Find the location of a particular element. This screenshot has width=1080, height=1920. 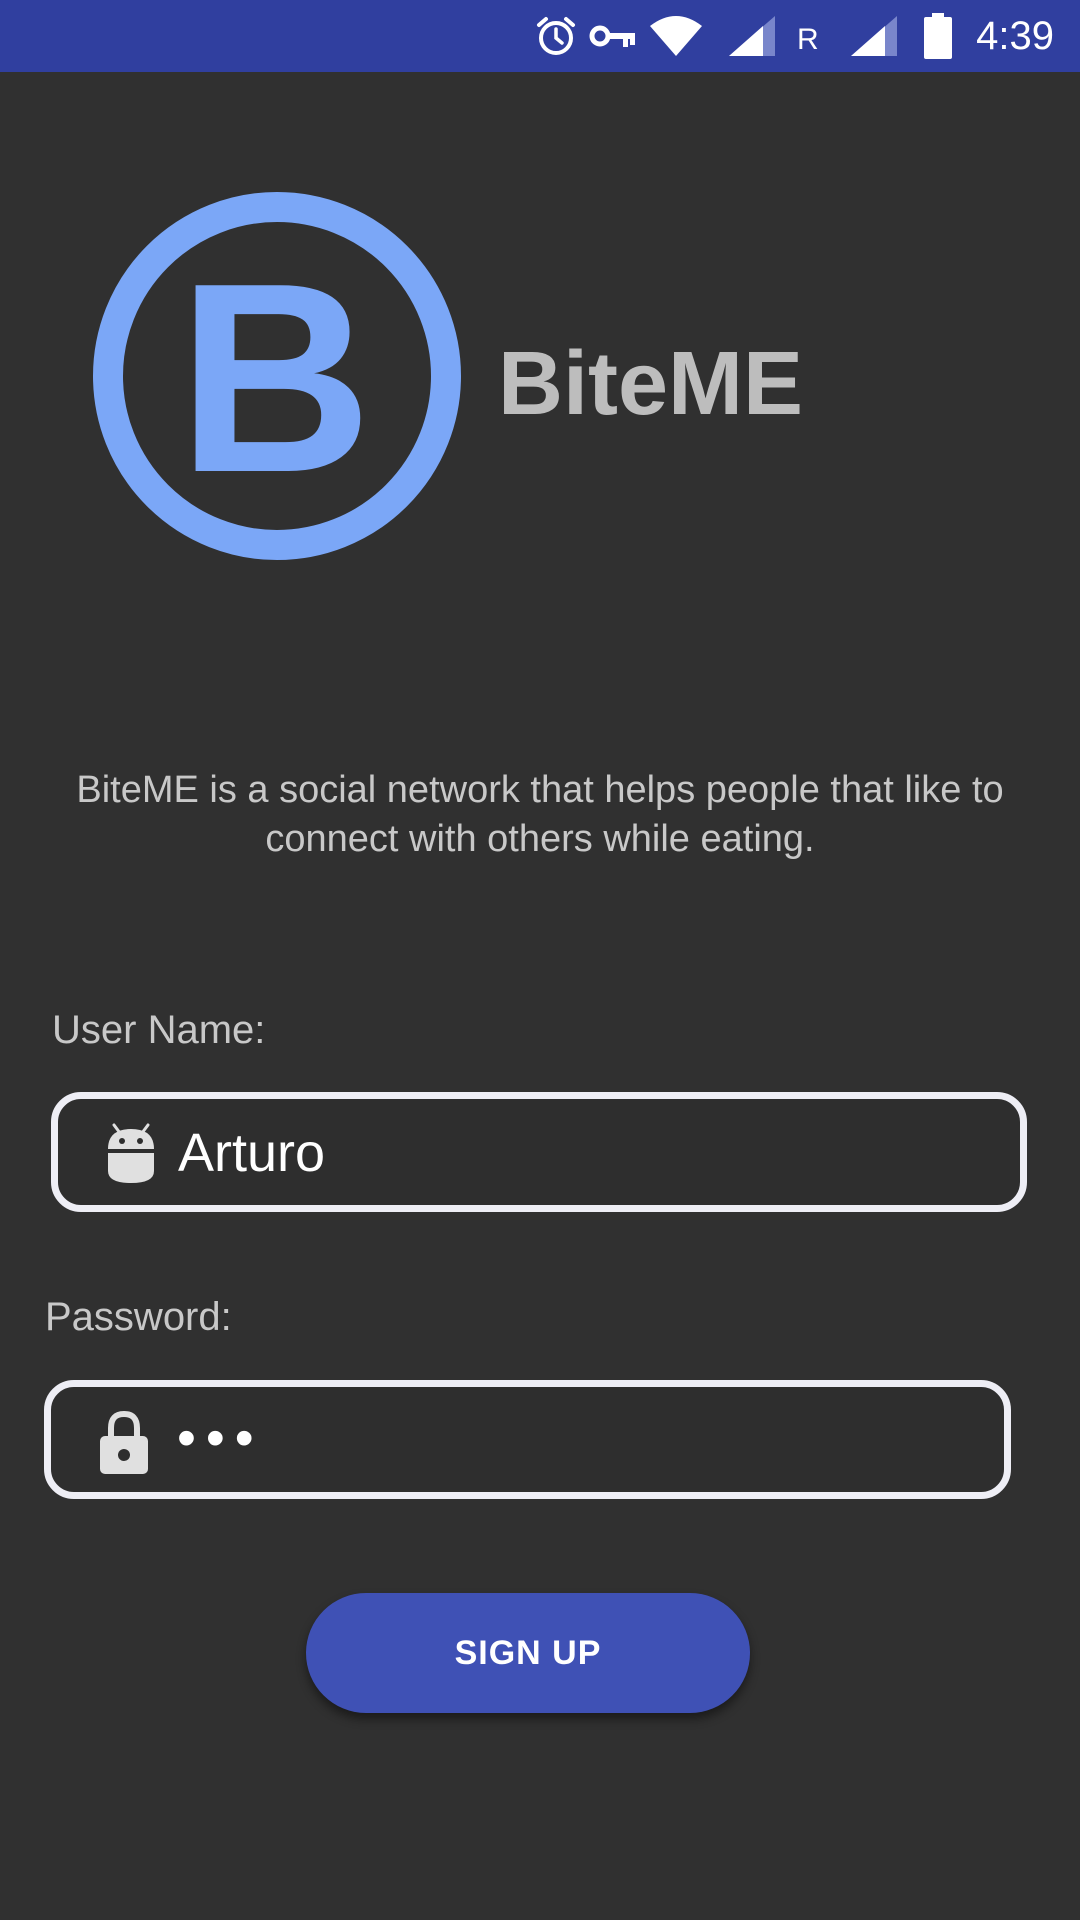

password-label: Password: is located at coordinates (138, 1317).